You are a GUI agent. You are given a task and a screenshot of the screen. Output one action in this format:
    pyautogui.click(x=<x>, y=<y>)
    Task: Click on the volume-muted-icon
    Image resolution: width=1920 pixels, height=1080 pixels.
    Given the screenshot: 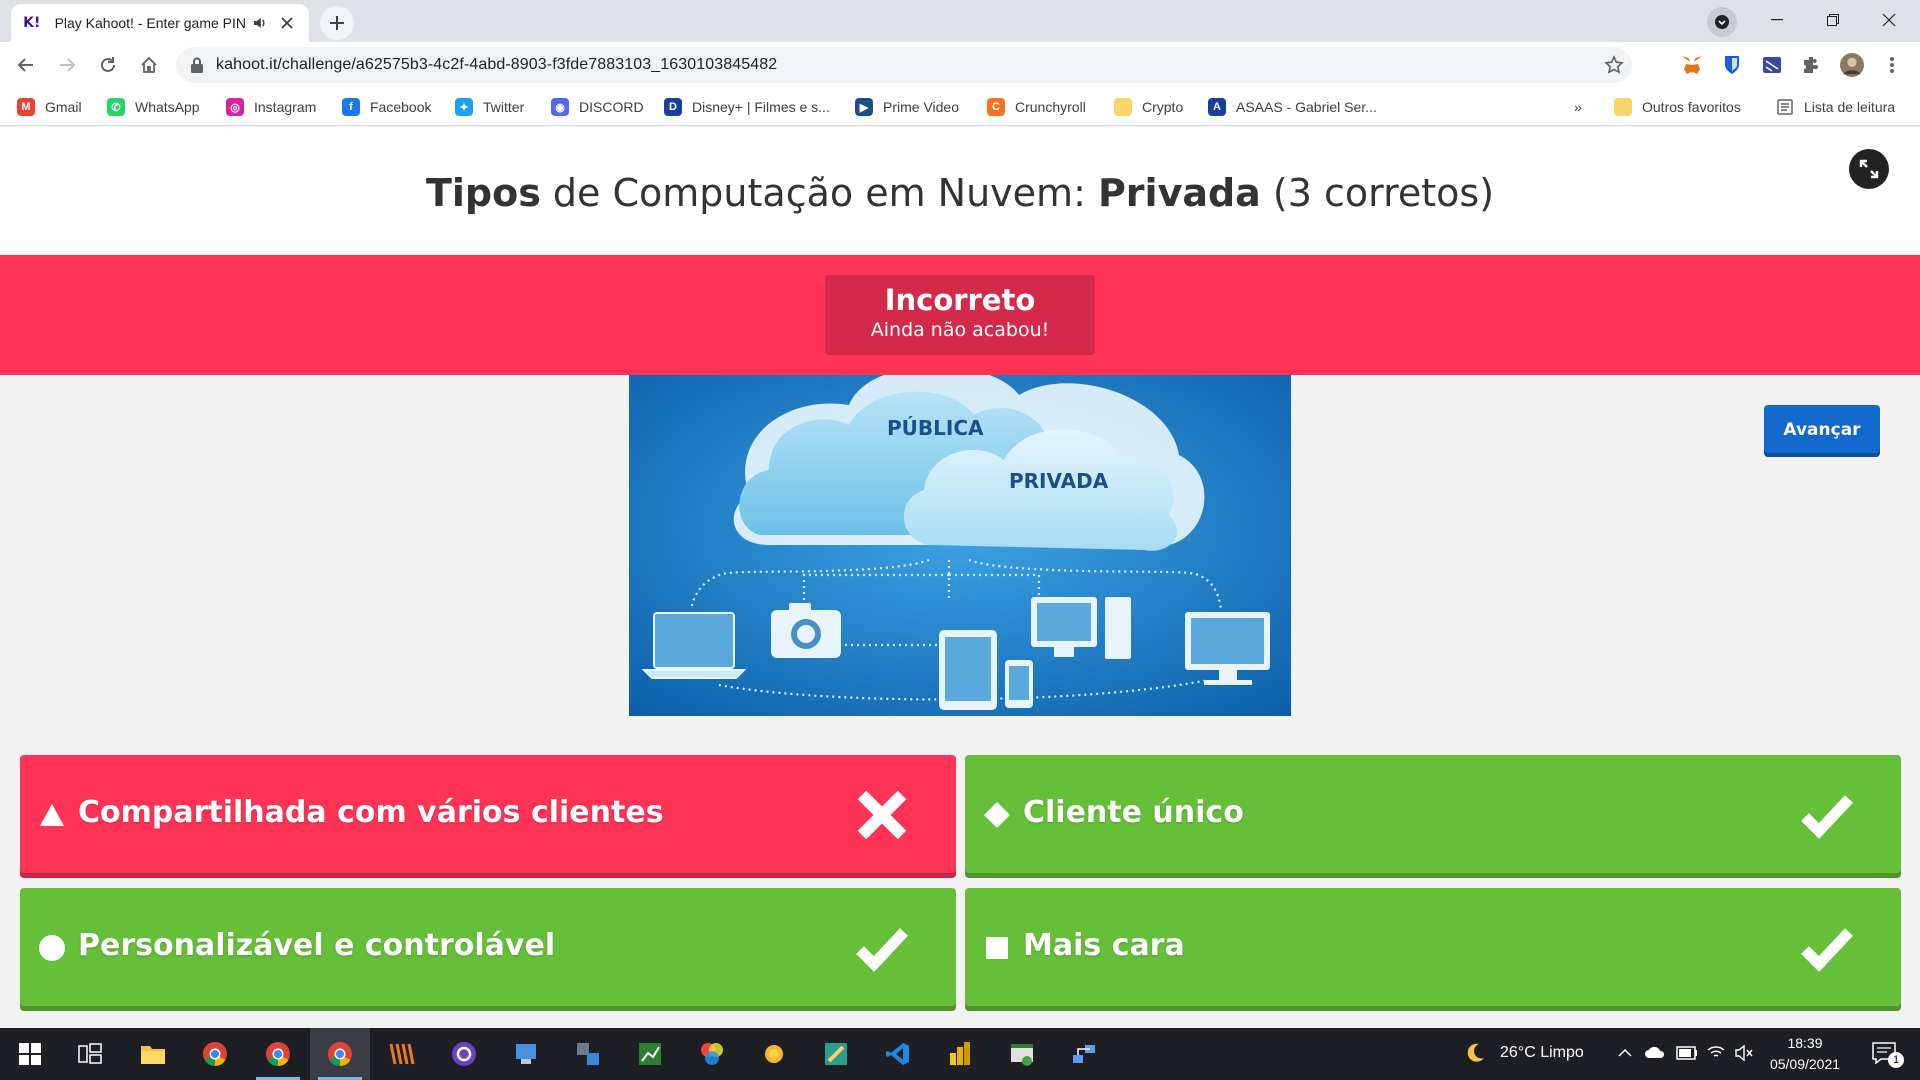 What is the action you would take?
    pyautogui.click(x=1744, y=1053)
    